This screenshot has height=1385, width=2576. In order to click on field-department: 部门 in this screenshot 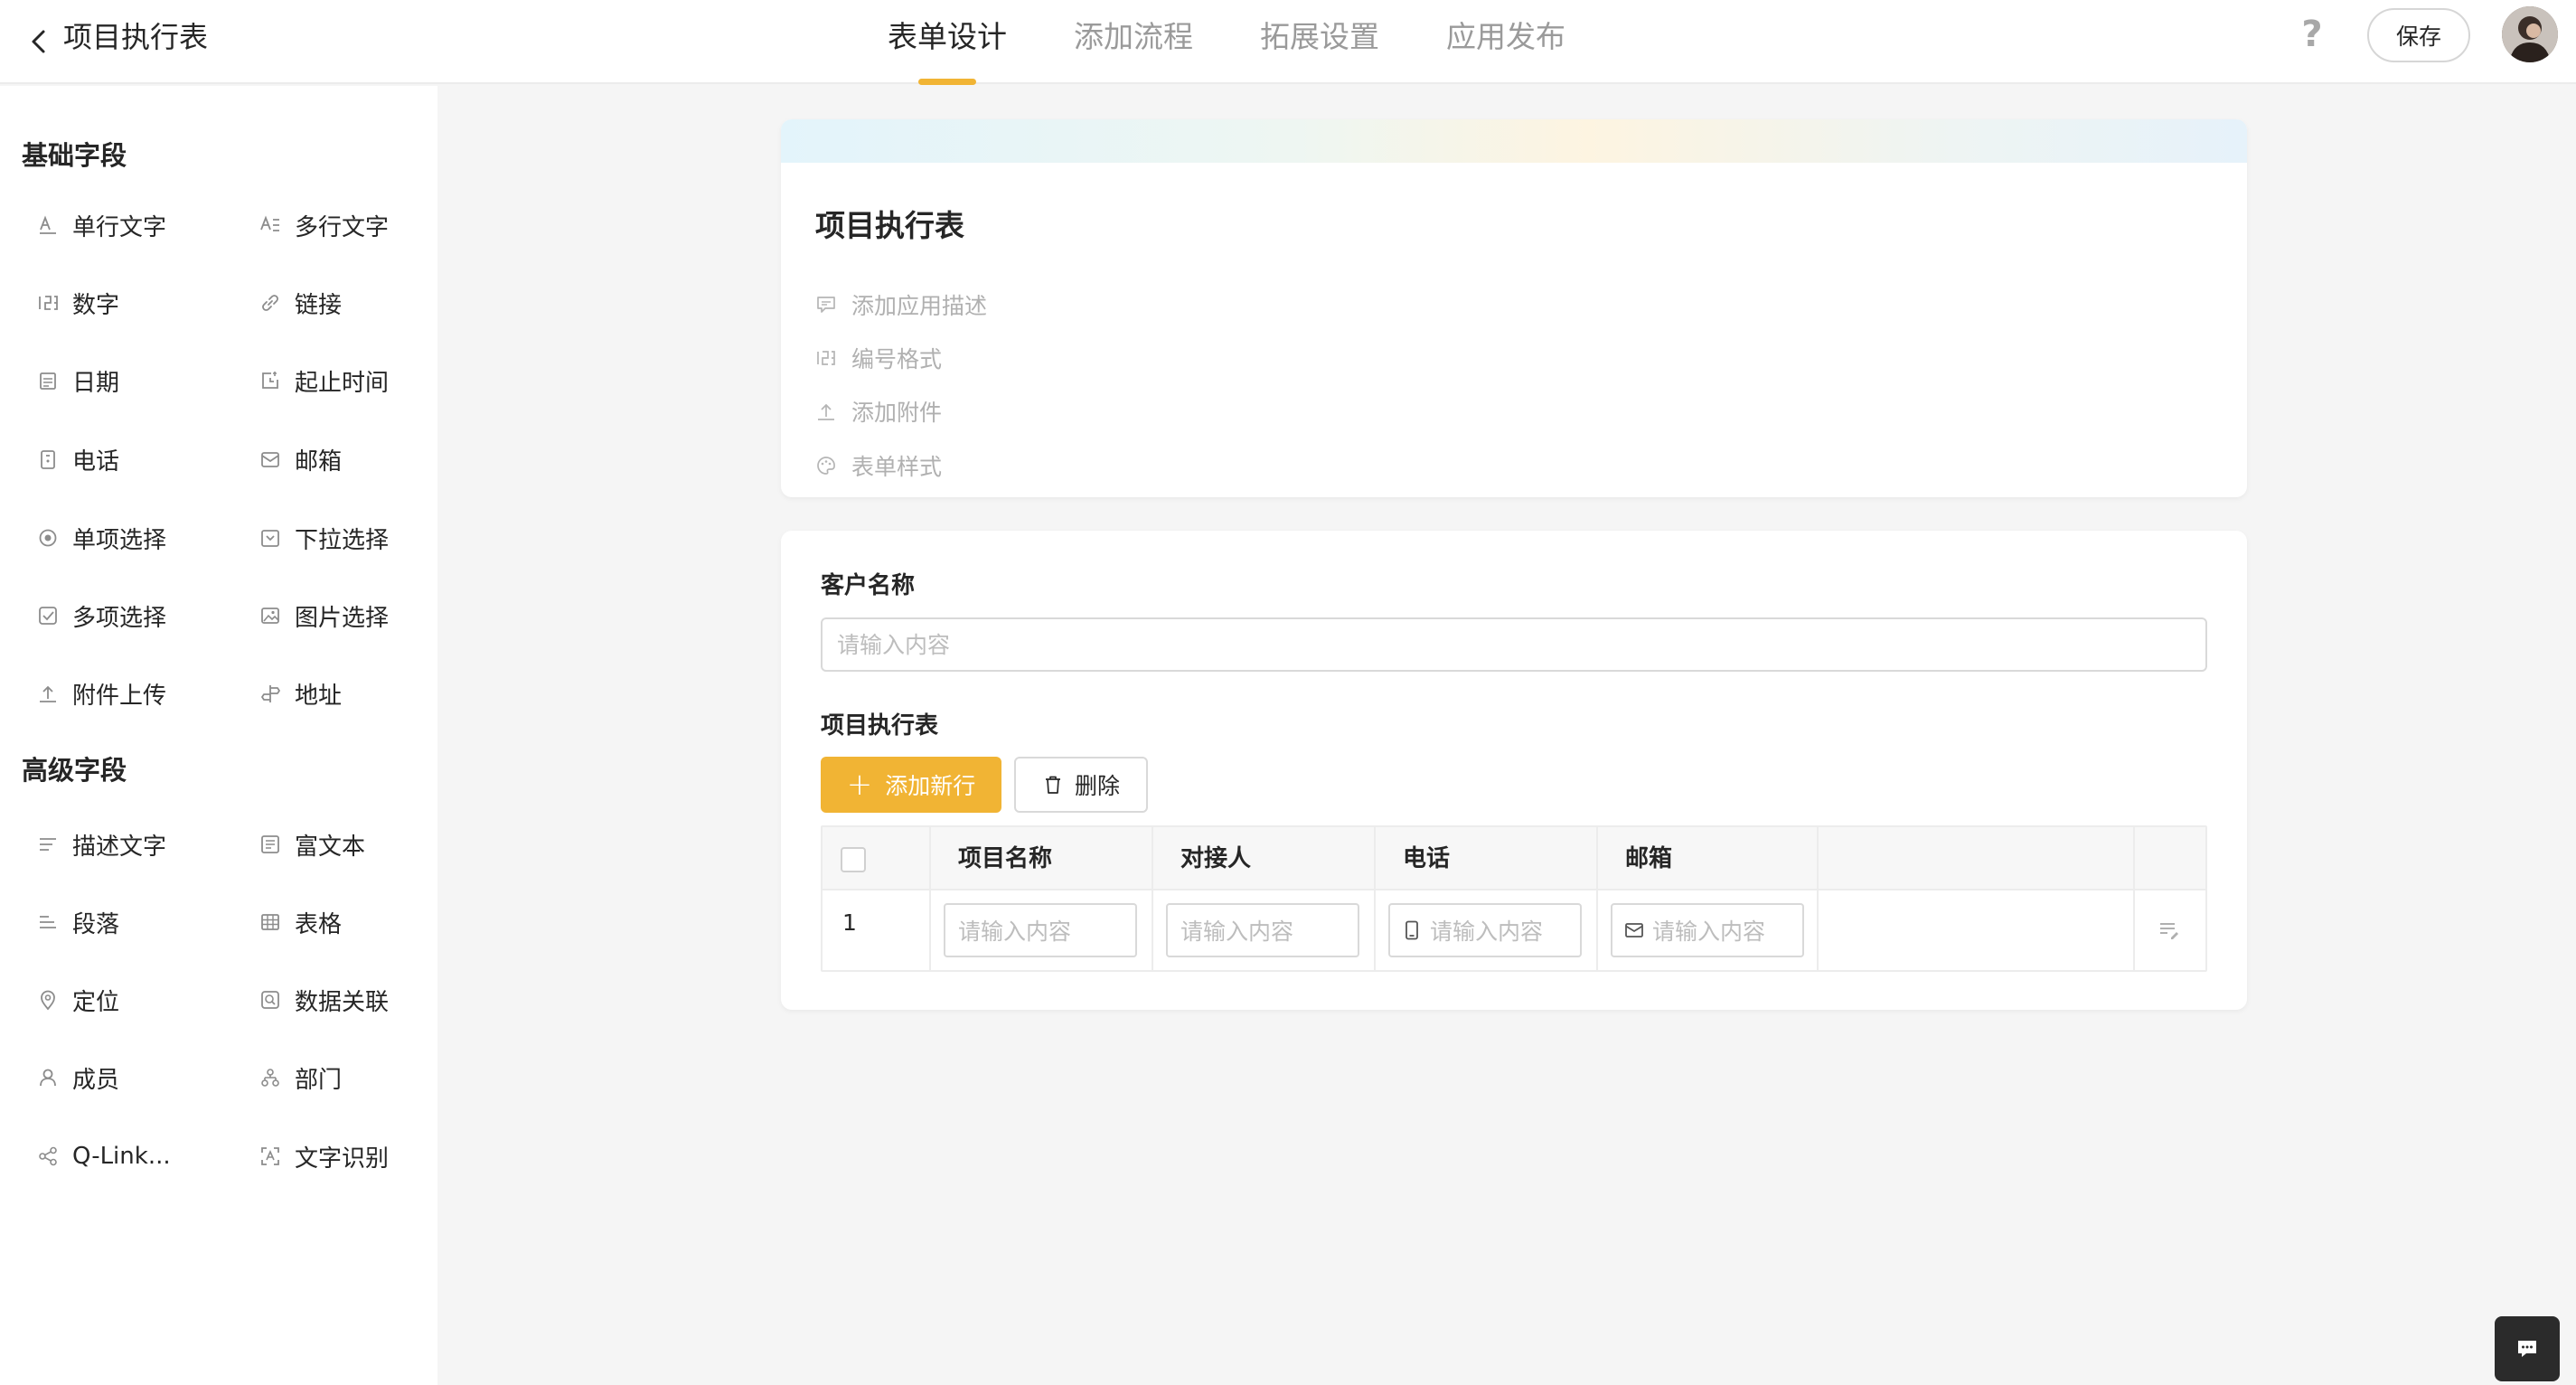, I will do `click(301, 1077)`.